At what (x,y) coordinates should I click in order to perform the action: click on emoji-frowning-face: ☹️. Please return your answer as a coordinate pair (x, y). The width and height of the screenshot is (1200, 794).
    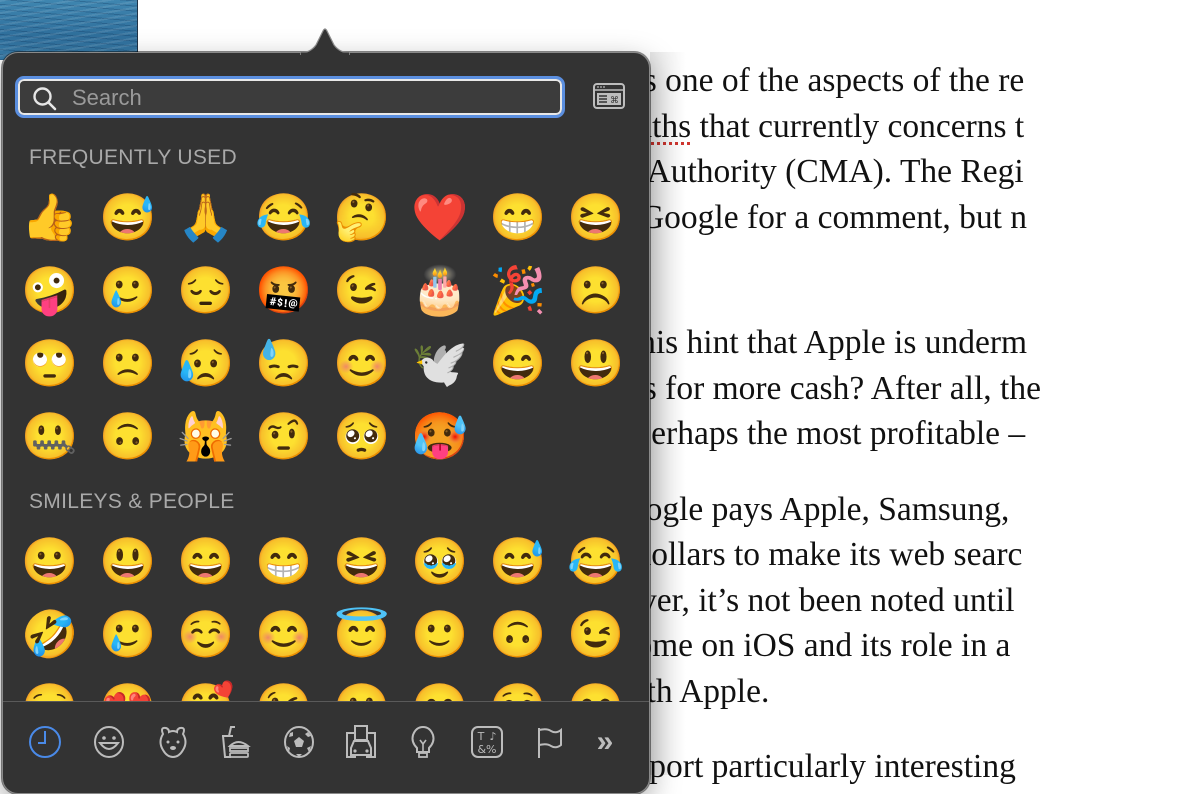
    Looking at the image, I should click on (596, 289).